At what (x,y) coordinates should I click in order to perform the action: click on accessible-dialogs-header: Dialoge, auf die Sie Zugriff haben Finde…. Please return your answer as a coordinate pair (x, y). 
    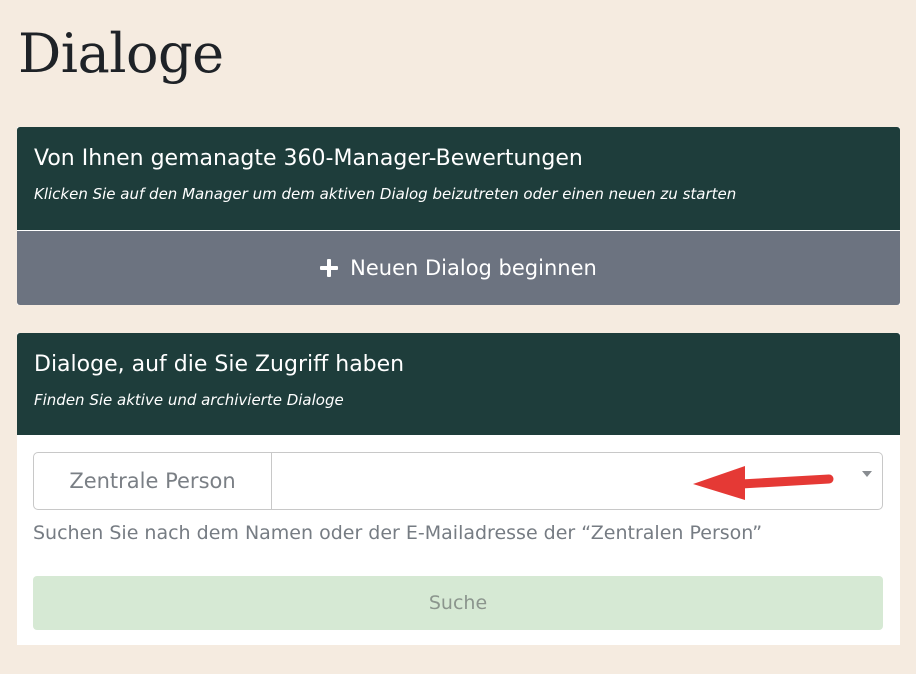
    Looking at the image, I should click on (458, 384).